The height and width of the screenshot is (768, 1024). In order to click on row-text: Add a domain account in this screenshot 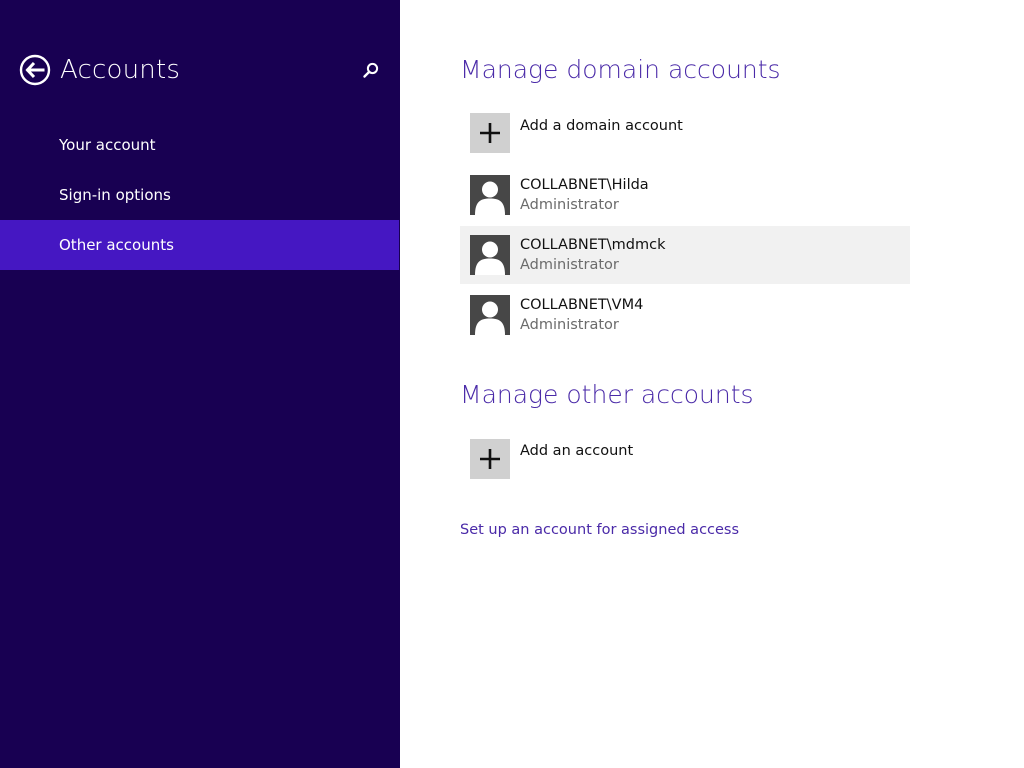, I will do `click(601, 120)`.